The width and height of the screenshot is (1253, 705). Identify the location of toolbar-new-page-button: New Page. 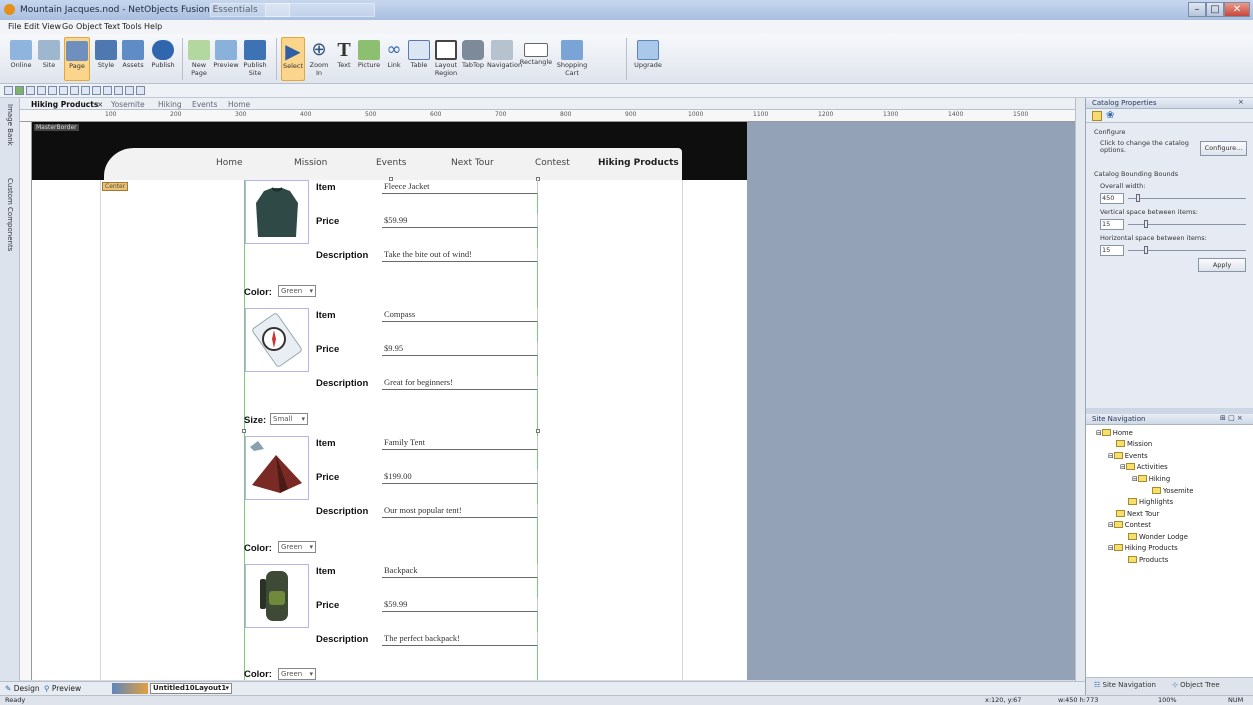
(199, 59).